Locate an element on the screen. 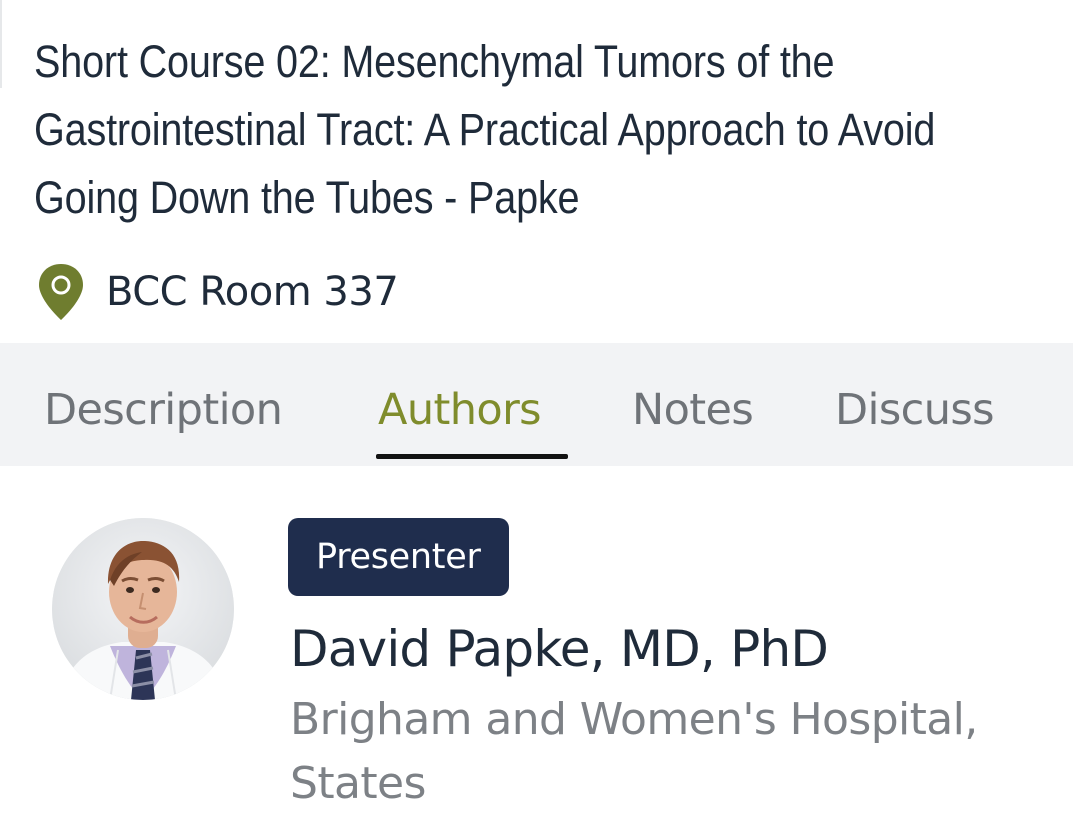  presenter-badge: Presenter is located at coordinates (398, 557).